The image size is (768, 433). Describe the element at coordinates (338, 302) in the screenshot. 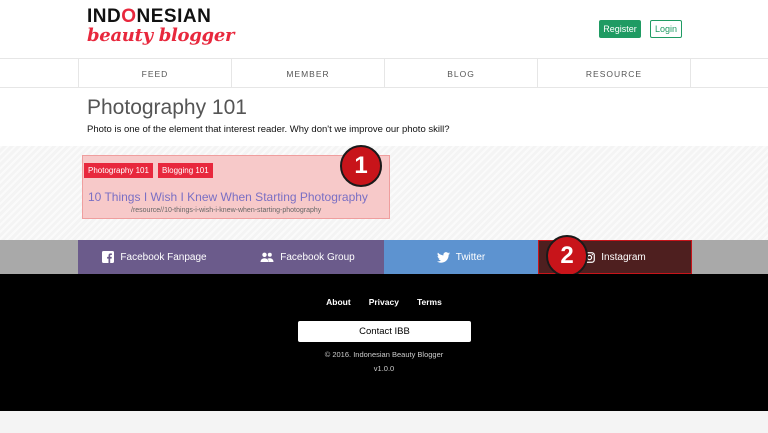

I see `footer-link-about: About` at that location.